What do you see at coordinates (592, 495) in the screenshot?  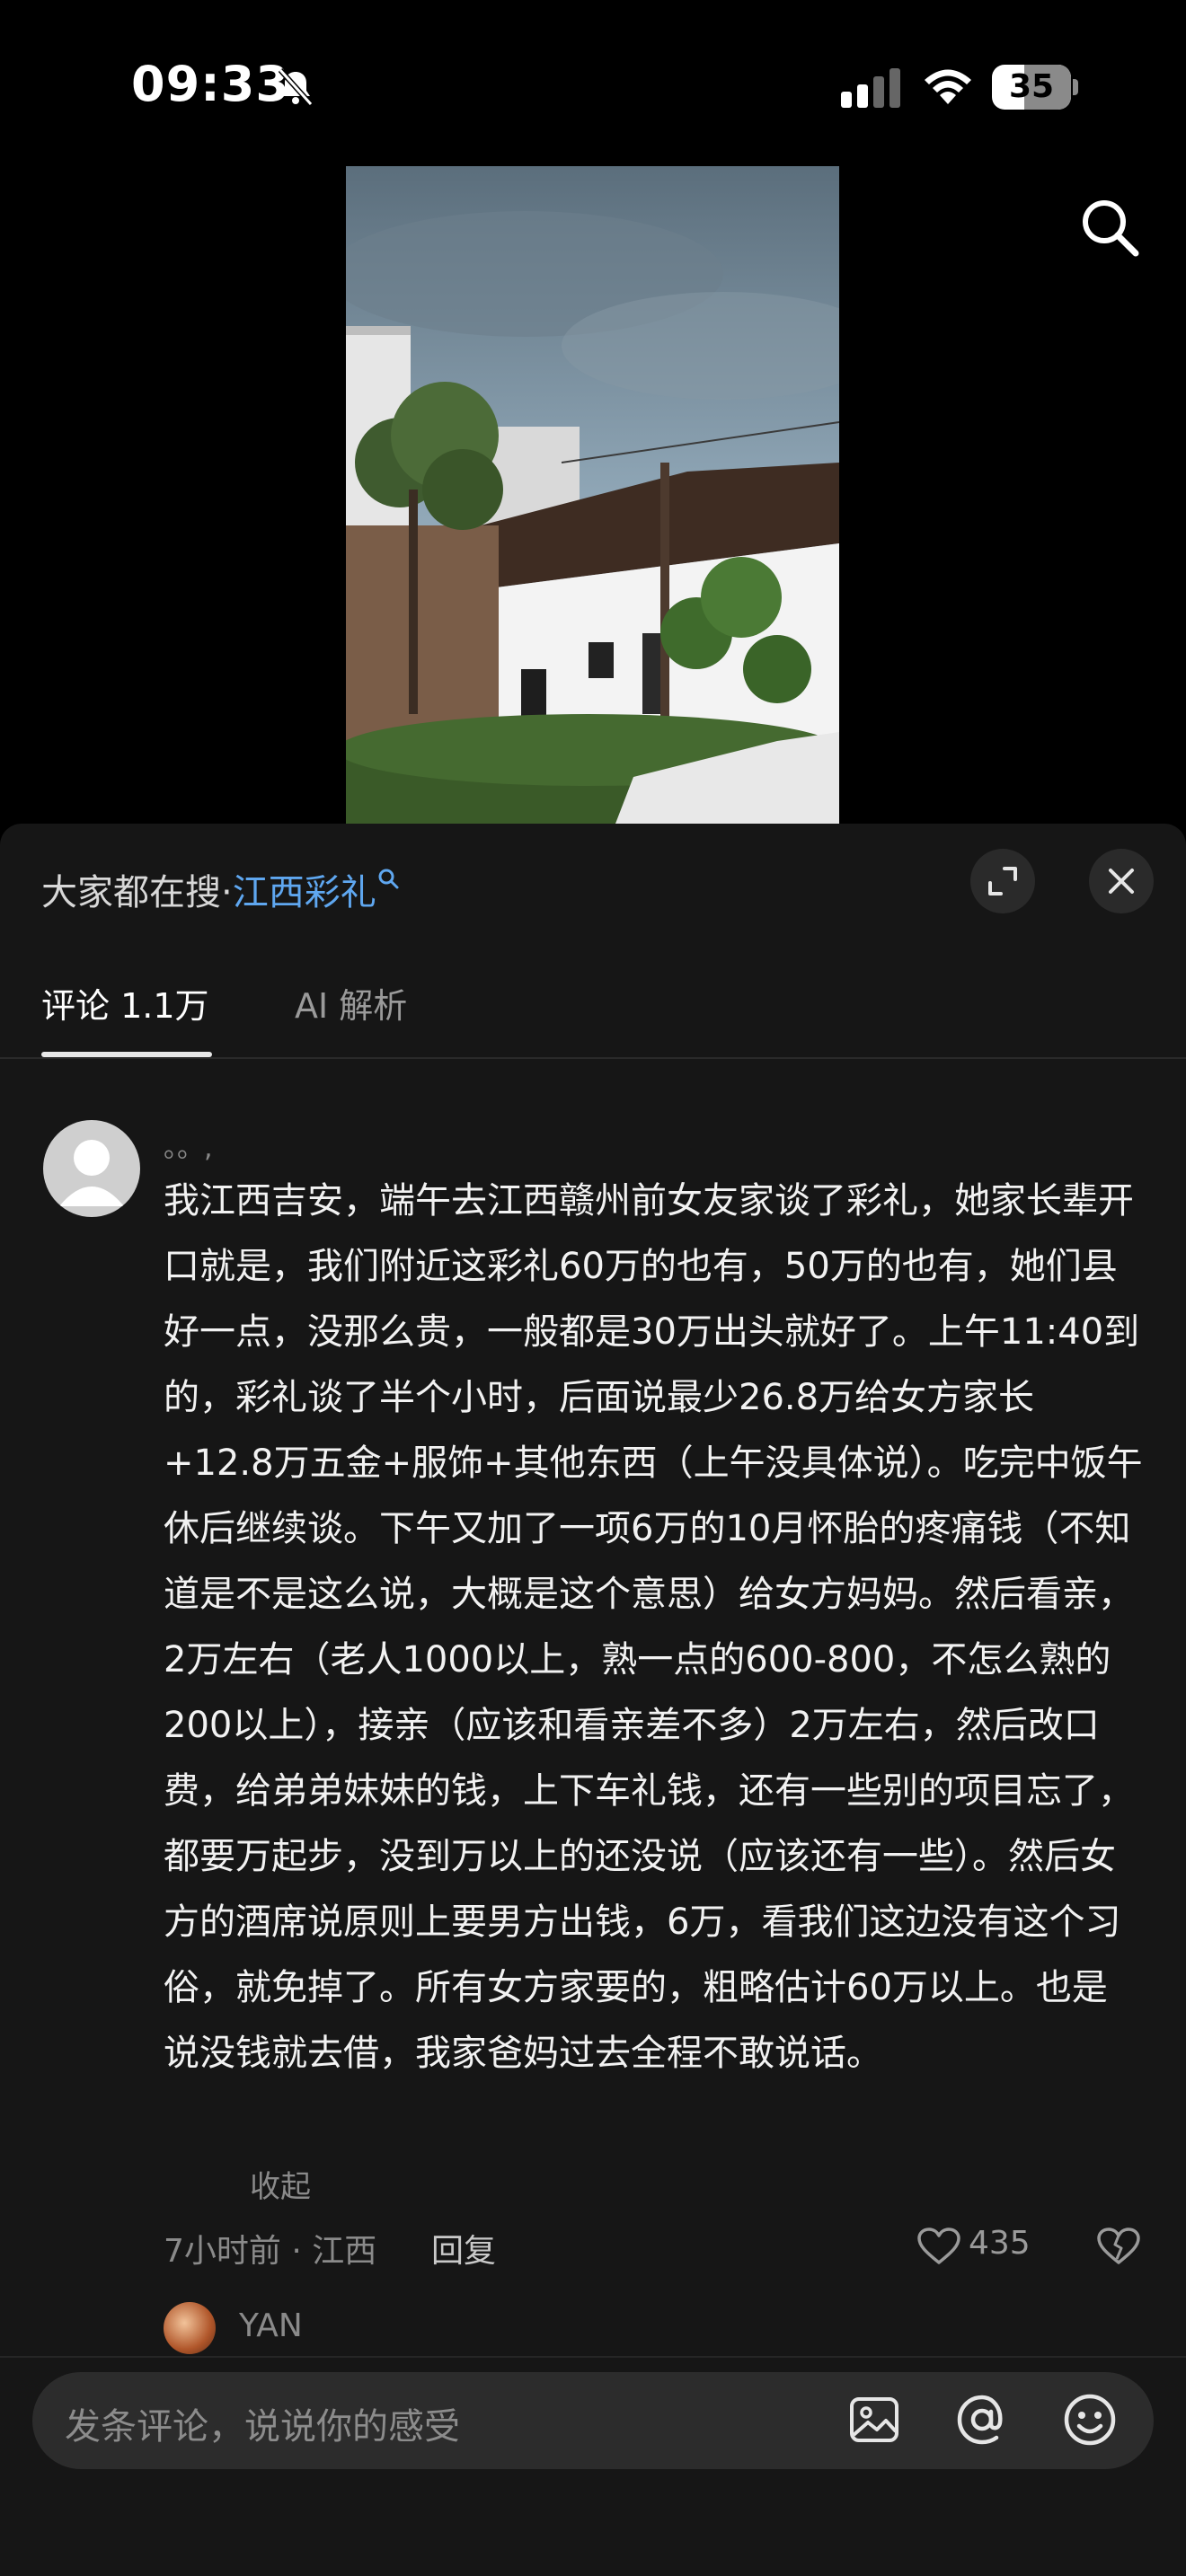 I see `video-preview` at bounding box center [592, 495].